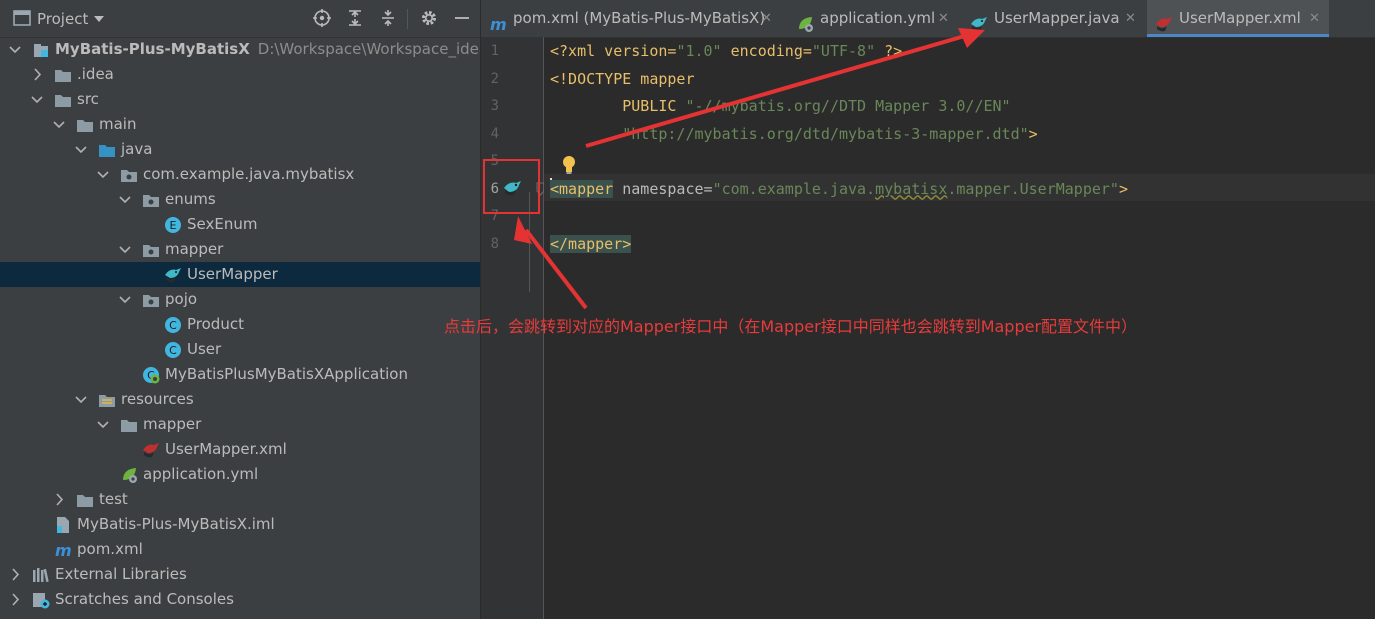 The width and height of the screenshot is (1375, 619). Describe the element at coordinates (1238, 18) in the screenshot. I see `editor-tab: UserMapper.xml ✕` at that location.